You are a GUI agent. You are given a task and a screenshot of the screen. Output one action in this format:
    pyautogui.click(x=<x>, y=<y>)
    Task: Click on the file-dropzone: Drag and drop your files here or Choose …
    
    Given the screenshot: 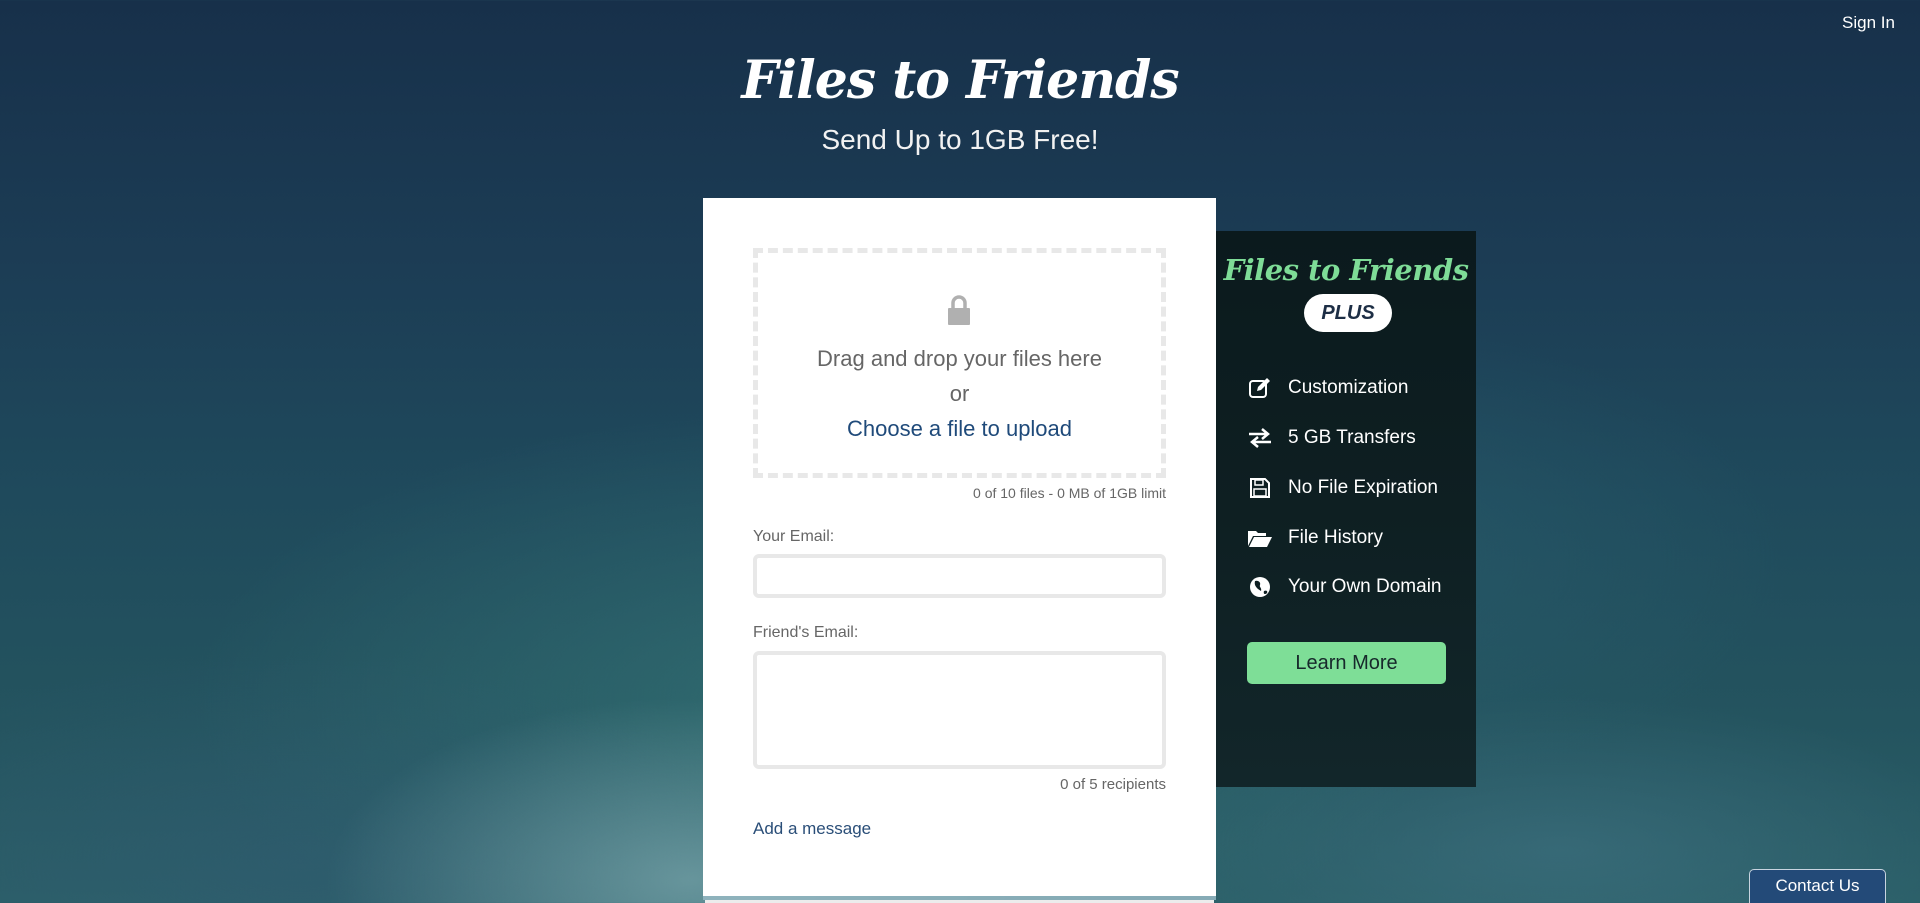 What is the action you would take?
    pyautogui.click(x=959, y=363)
    